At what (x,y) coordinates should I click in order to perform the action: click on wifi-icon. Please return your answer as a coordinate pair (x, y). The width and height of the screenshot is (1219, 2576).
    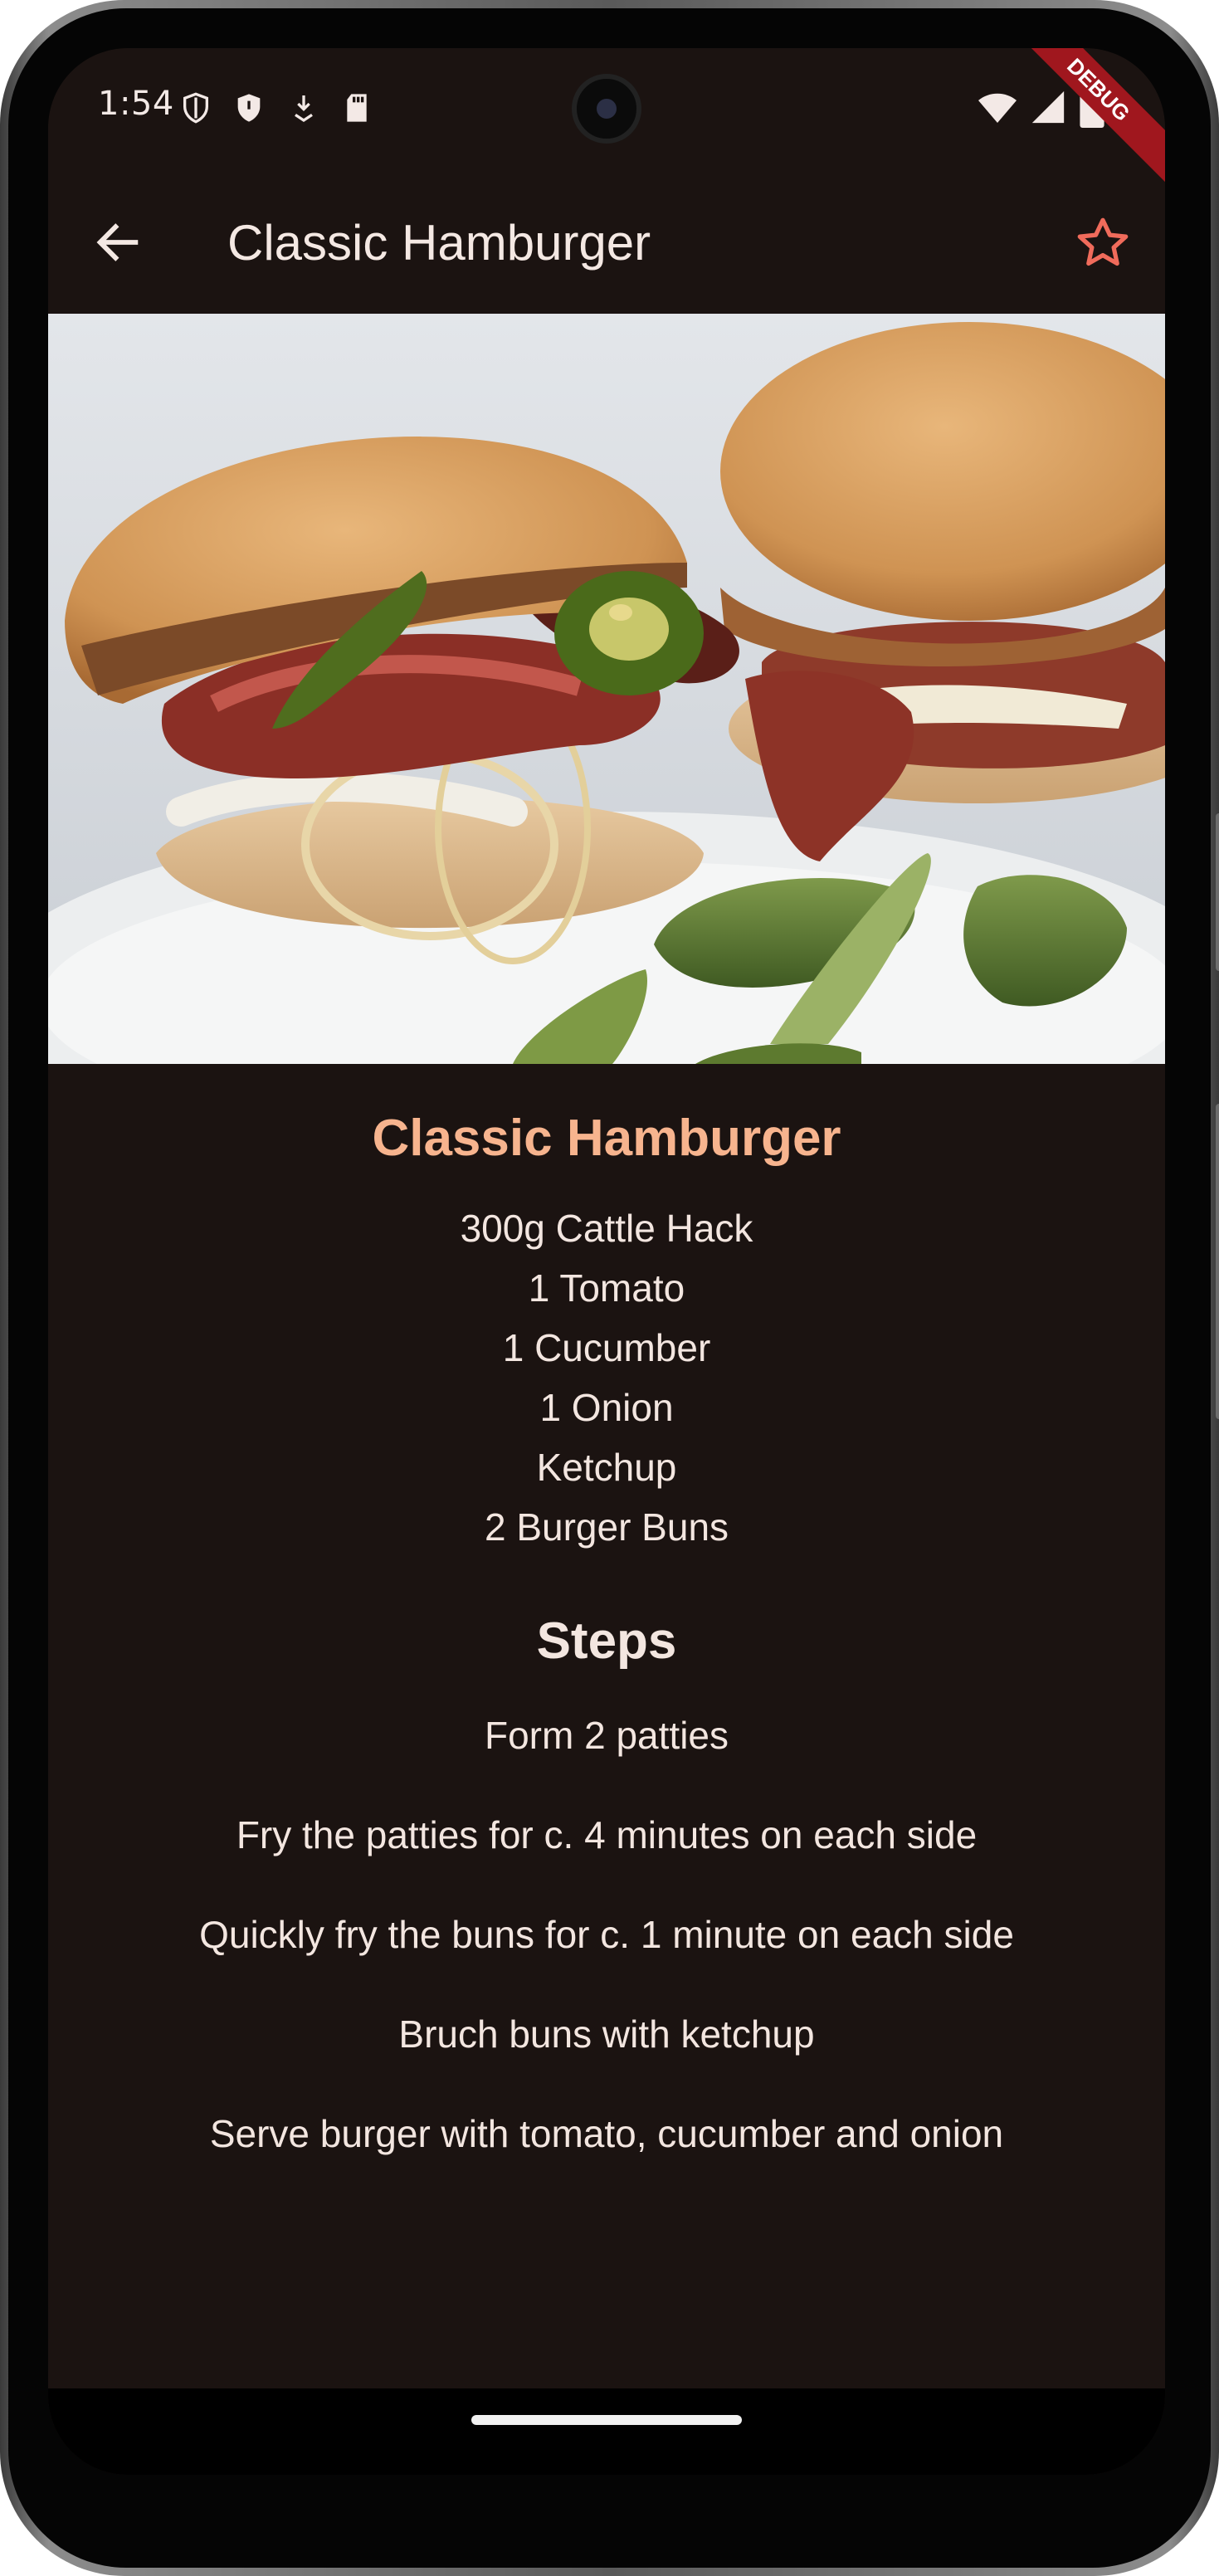
    Looking at the image, I should click on (998, 108).